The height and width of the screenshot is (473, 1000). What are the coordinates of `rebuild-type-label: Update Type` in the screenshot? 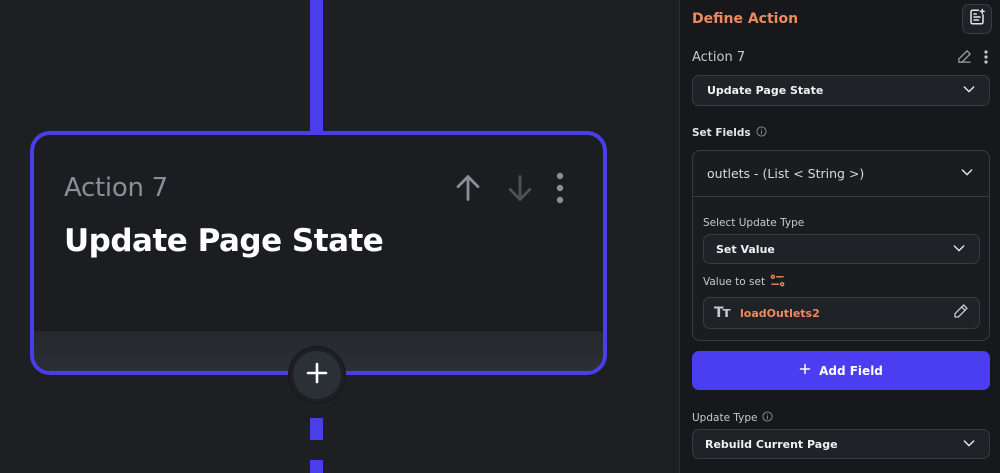 It's located at (733, 418).